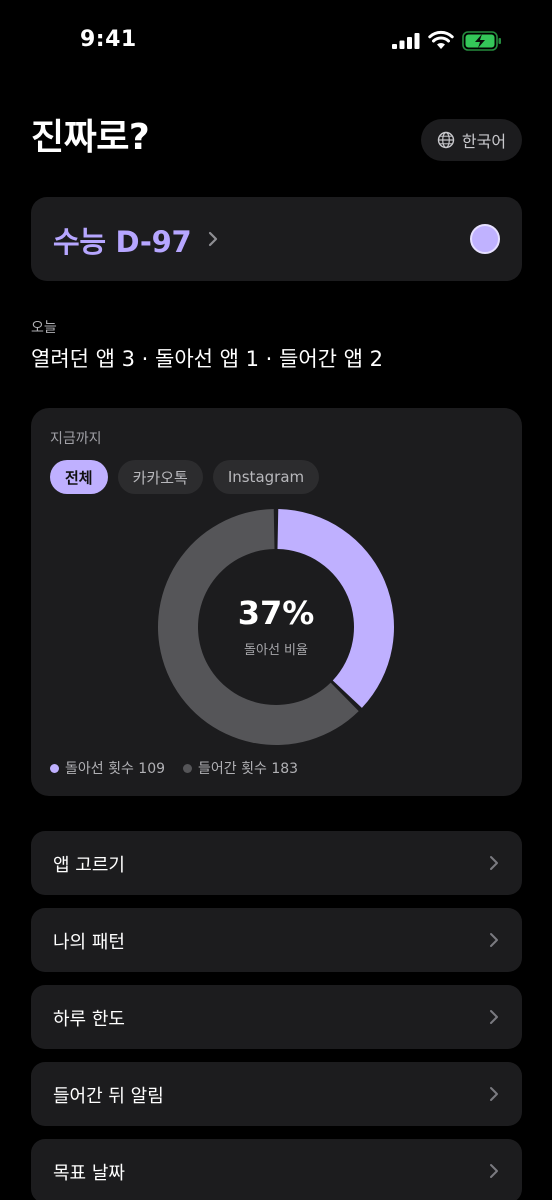 The height and width of the screenshot is (1200, 552). What do you see at coordinates (160, 477) in the screenshot?
I see `tab-kakaotalk: 카카오톡` at bounding box center [160, 477].